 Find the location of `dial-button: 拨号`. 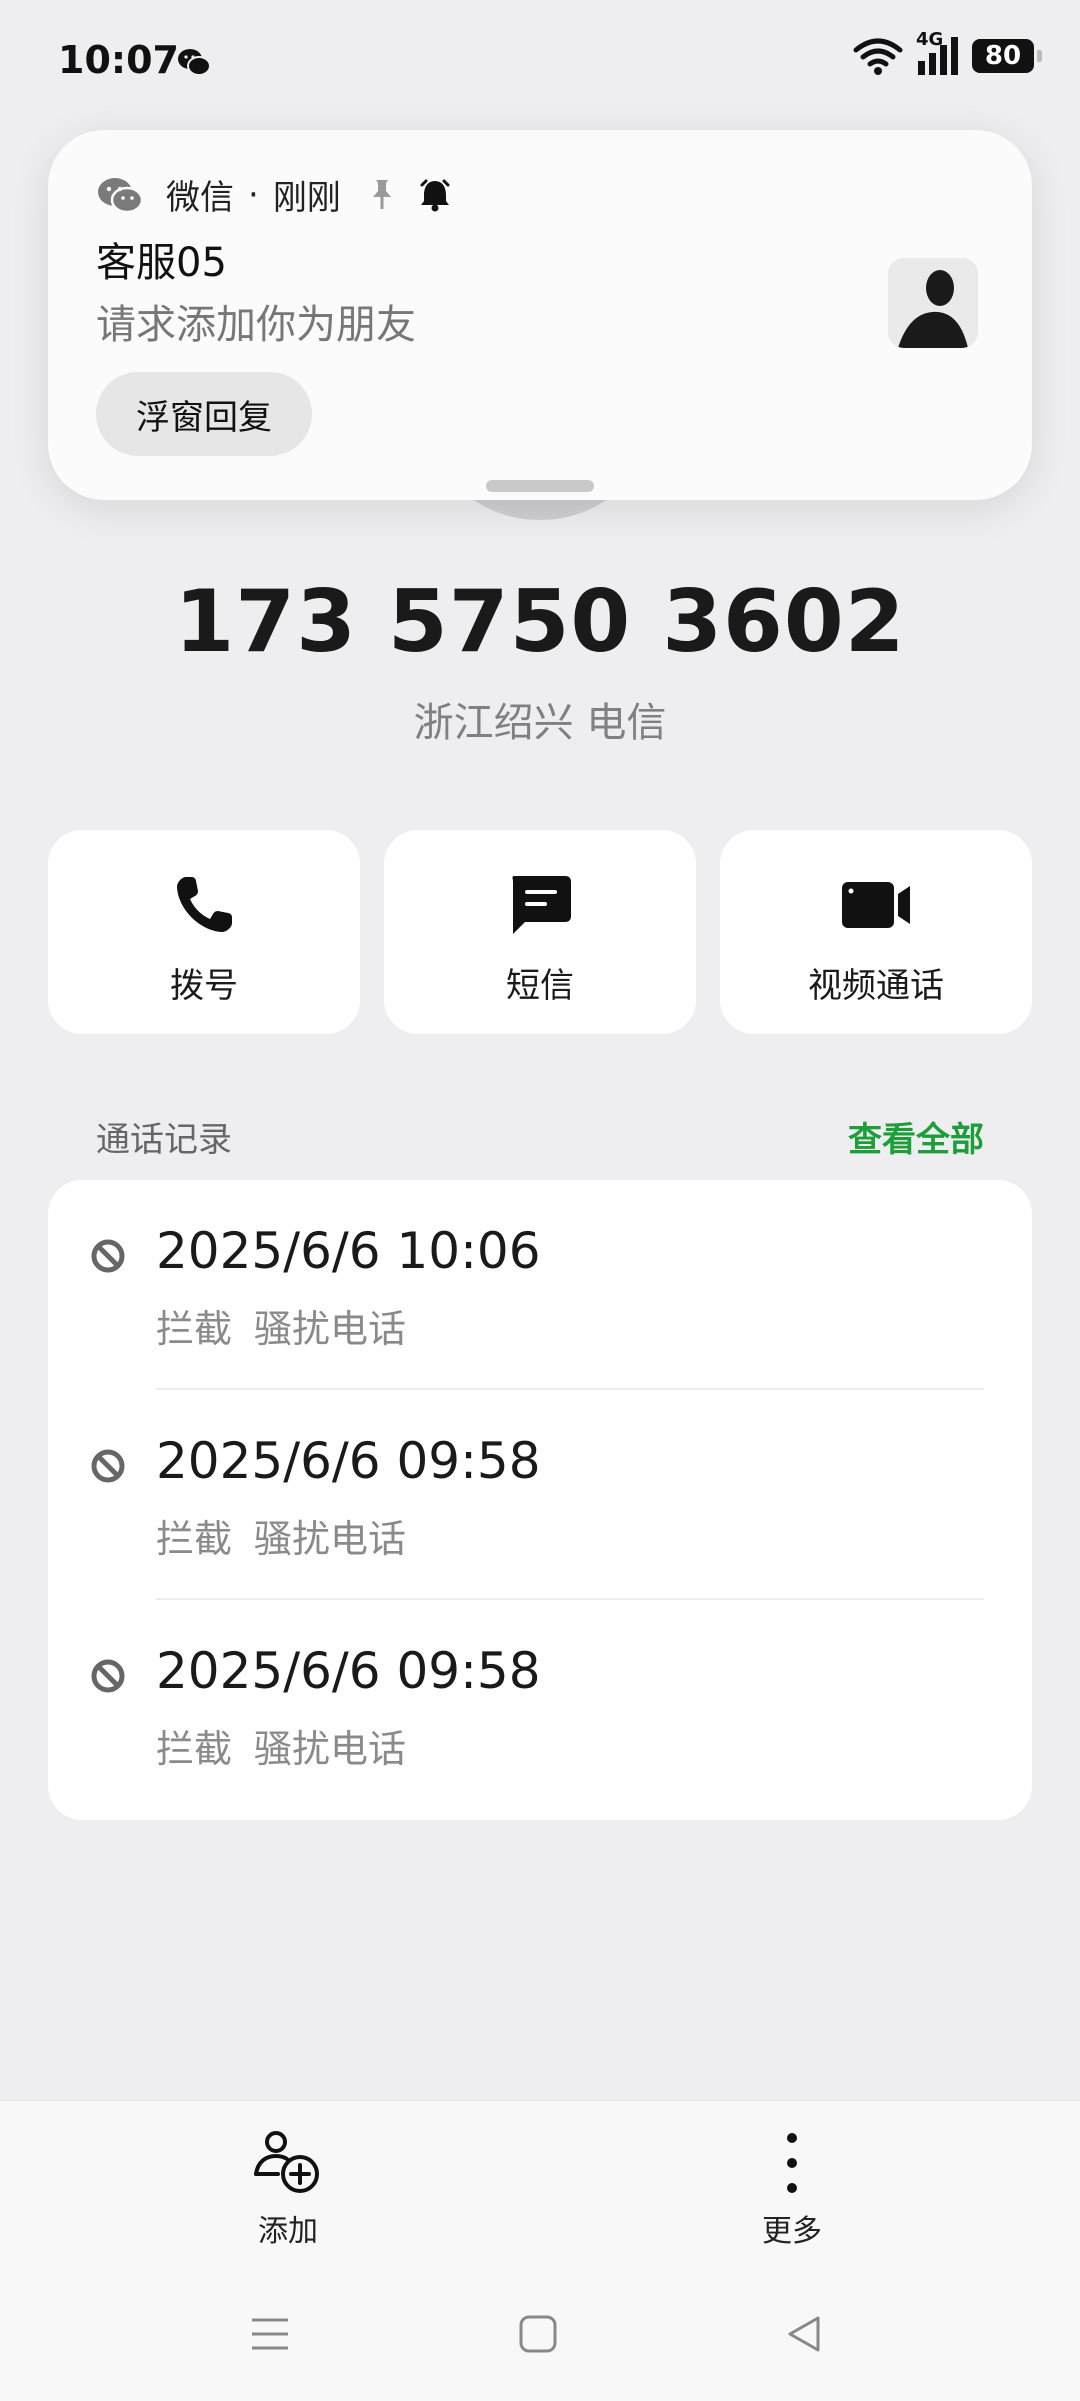

dial-button: 拨号 is located at coordinates (204, 932).